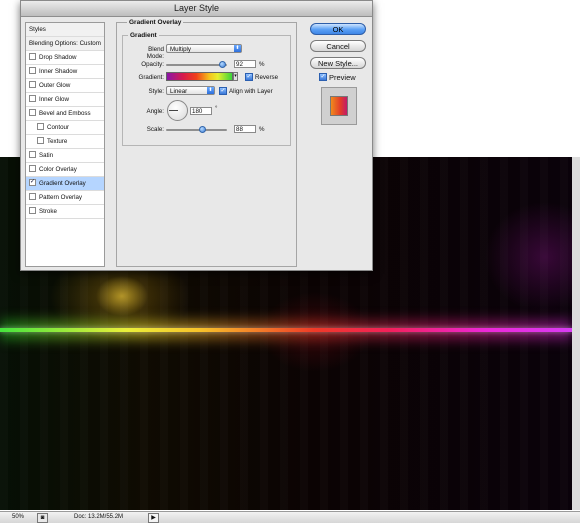  I want to click on effect-item: Inner Glow, so click(65, 100).